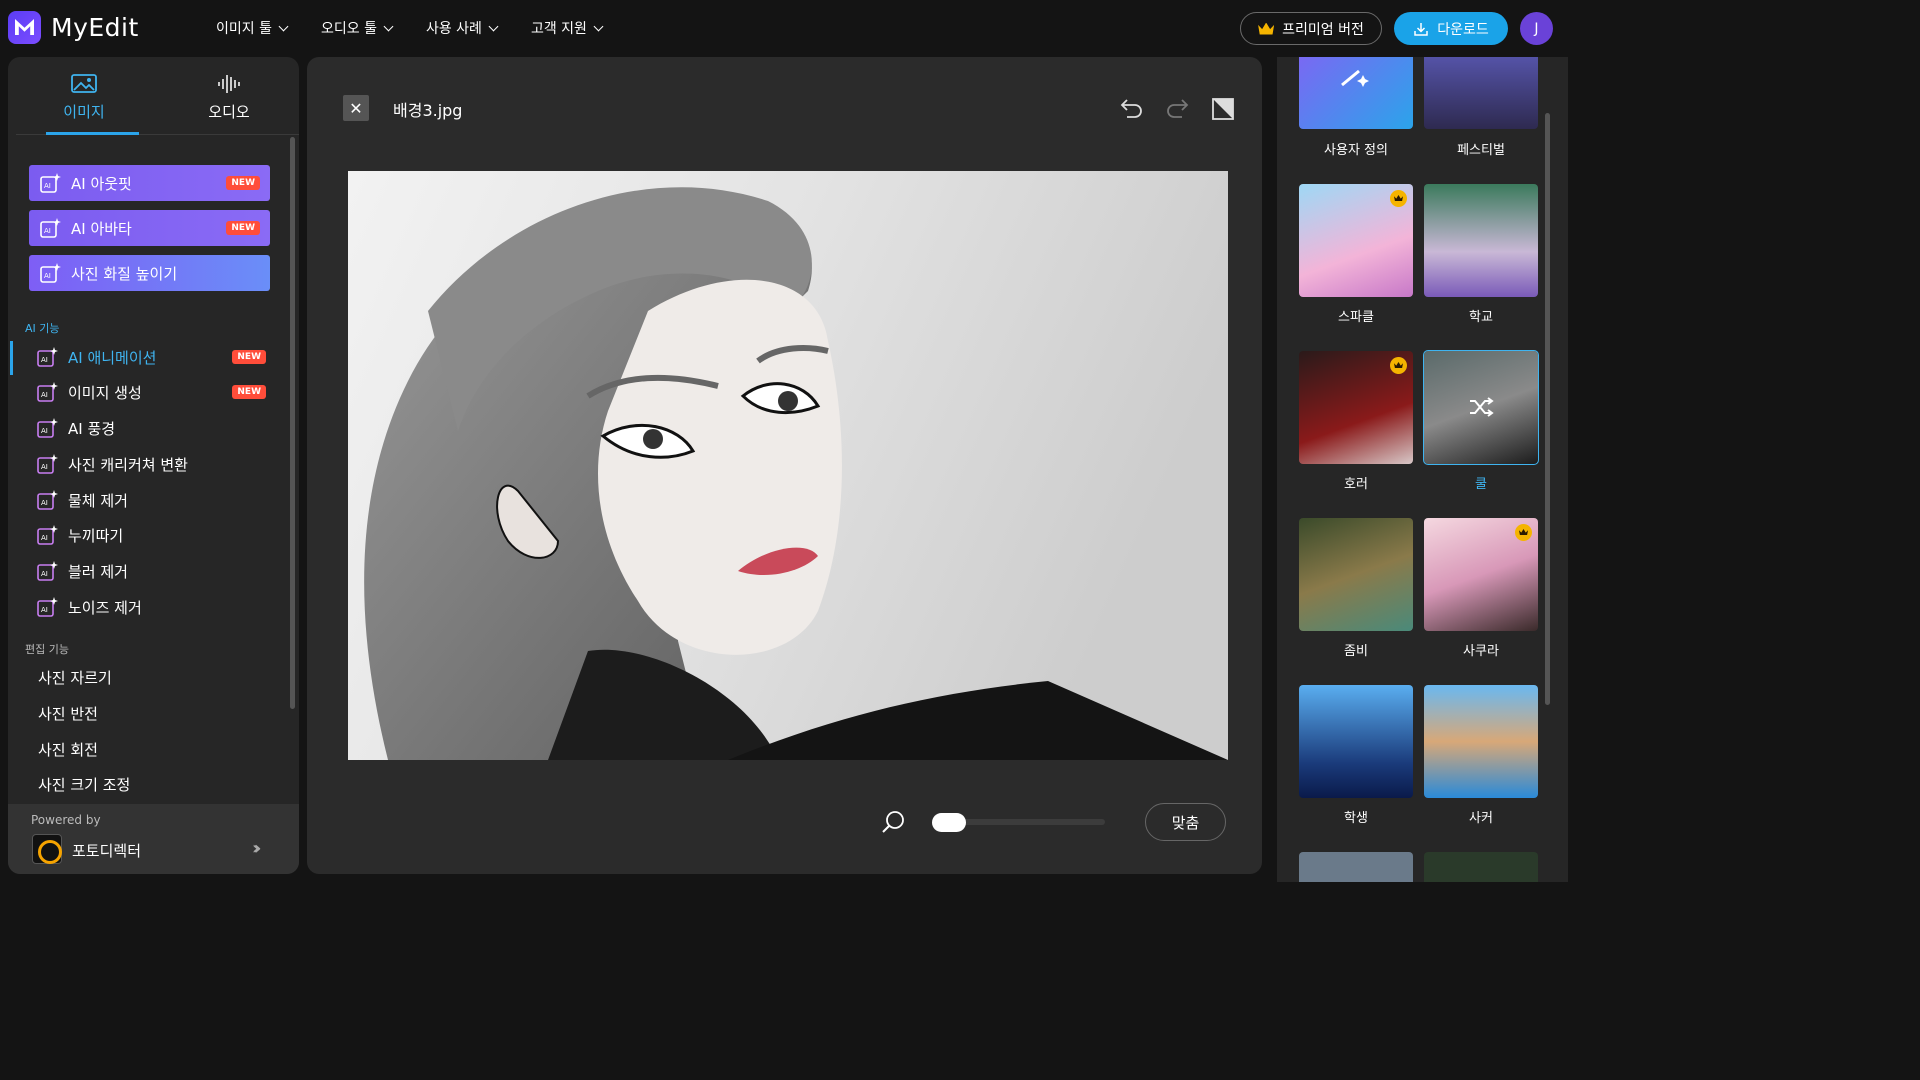 The image size is (1920, 1080). Describe the element at coordinates (1356, 407) in the screenshot. I see `style-card-horror` at that location.